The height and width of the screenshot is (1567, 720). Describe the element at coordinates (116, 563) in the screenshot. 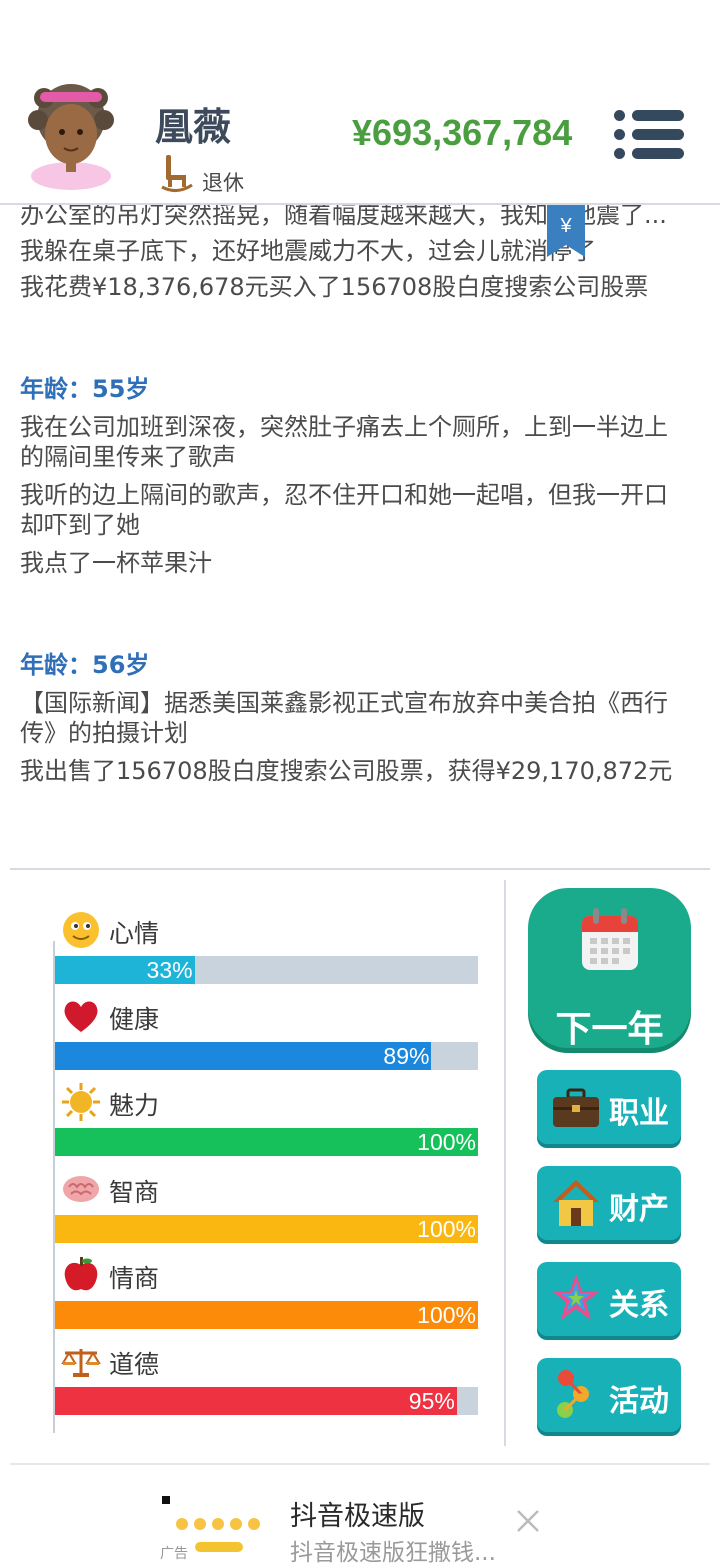

I see `log-line: 我点了一杯苹果汁` at that location.